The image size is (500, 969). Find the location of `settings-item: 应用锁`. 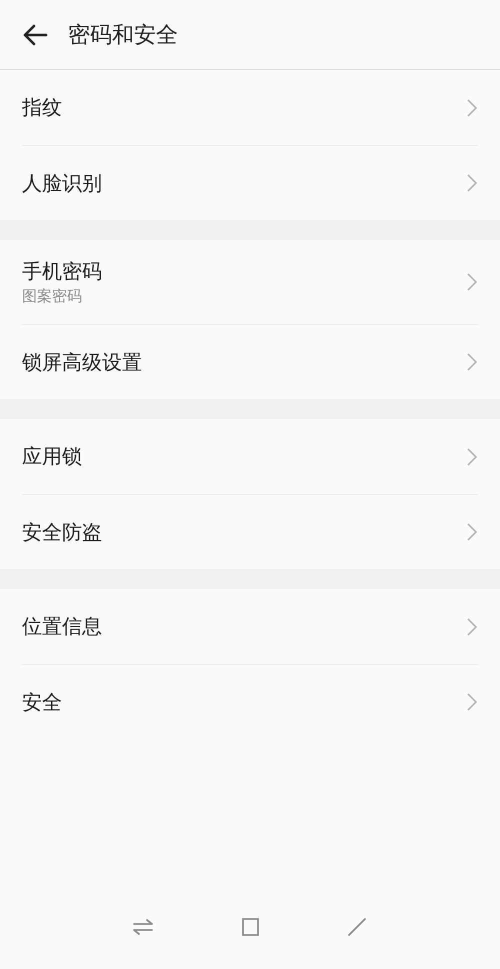

settings-item: 应用锁 is located at coordinates (250, 456).